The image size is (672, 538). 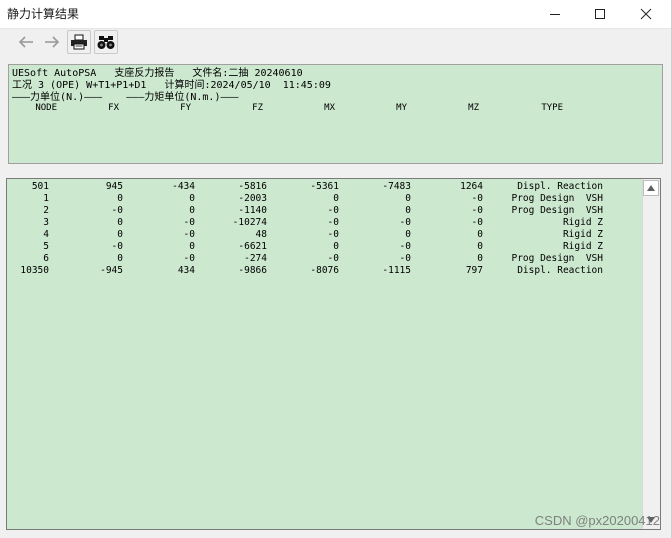 I want to click on cell-node: 3, so click(x=46, y=222).